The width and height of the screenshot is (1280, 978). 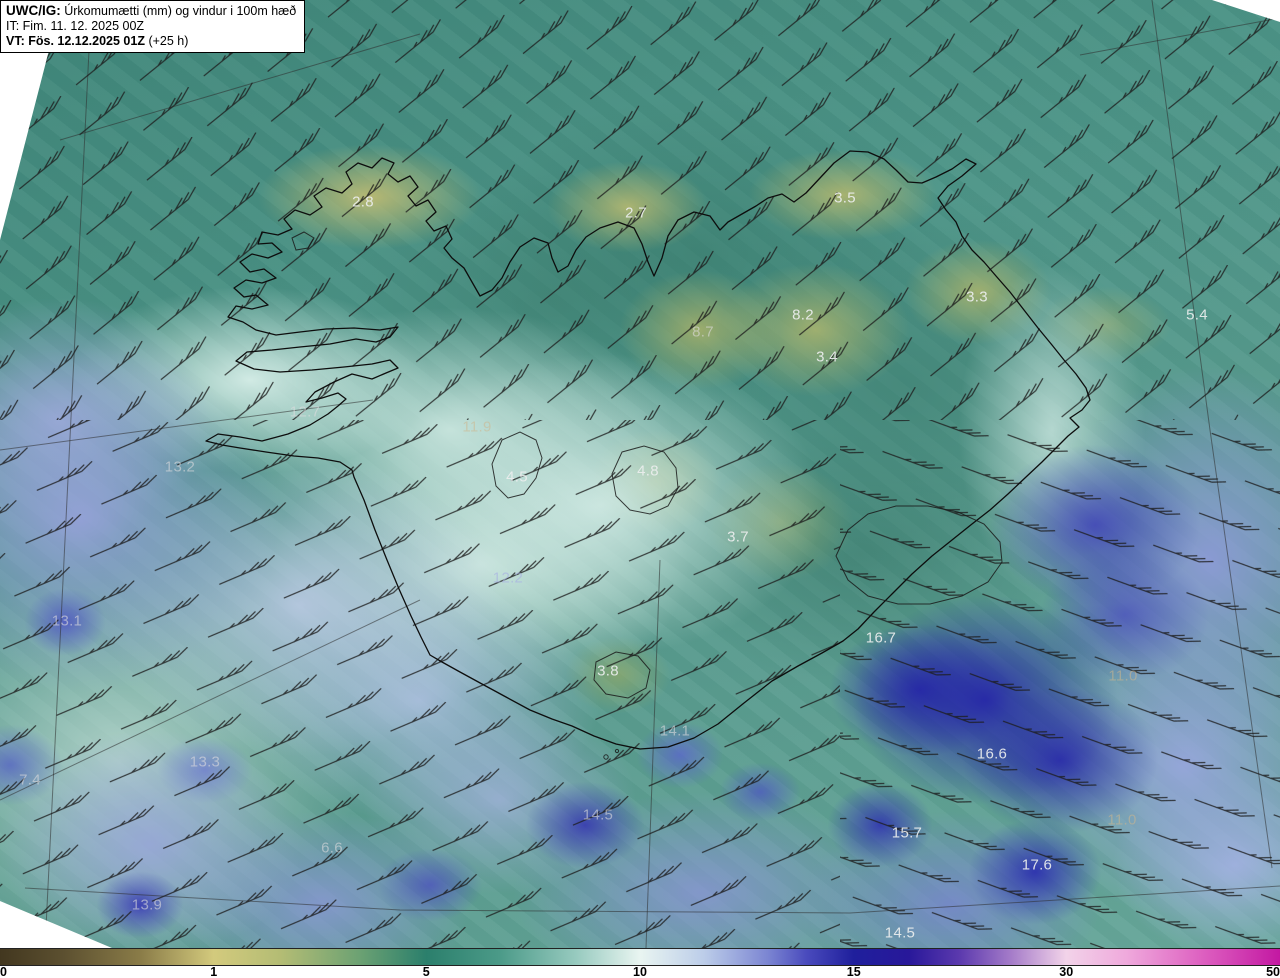 What do you see at coordinates (332, 848) in the screenshot?
I see `value-label: 6.6` at bounding box center [332, 848].